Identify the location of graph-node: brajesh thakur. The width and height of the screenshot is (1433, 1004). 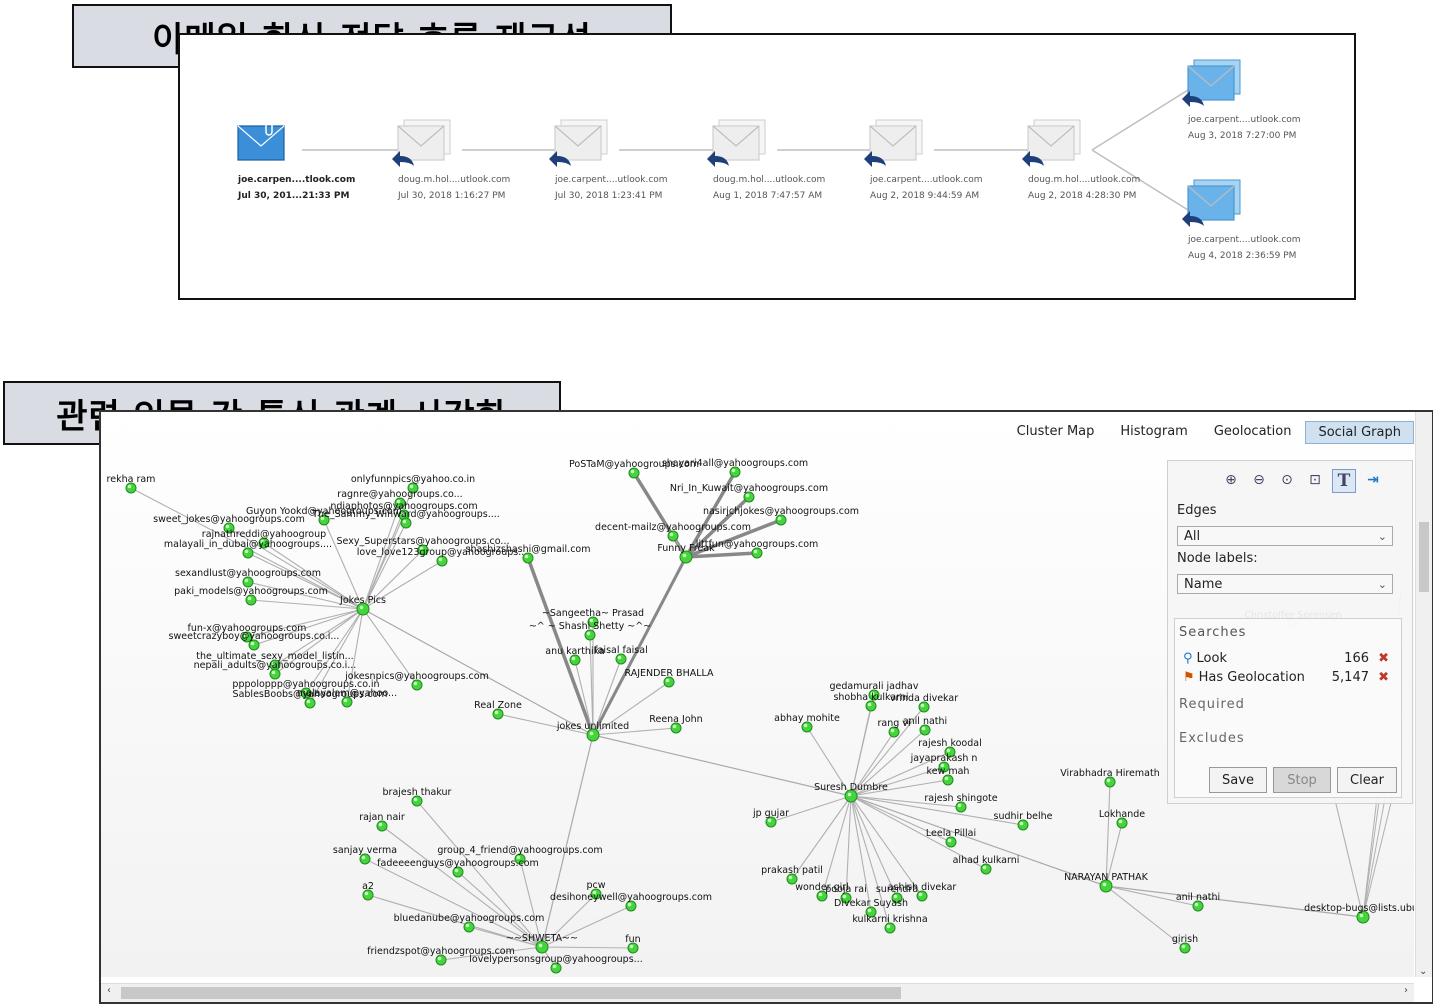
(417, 797).